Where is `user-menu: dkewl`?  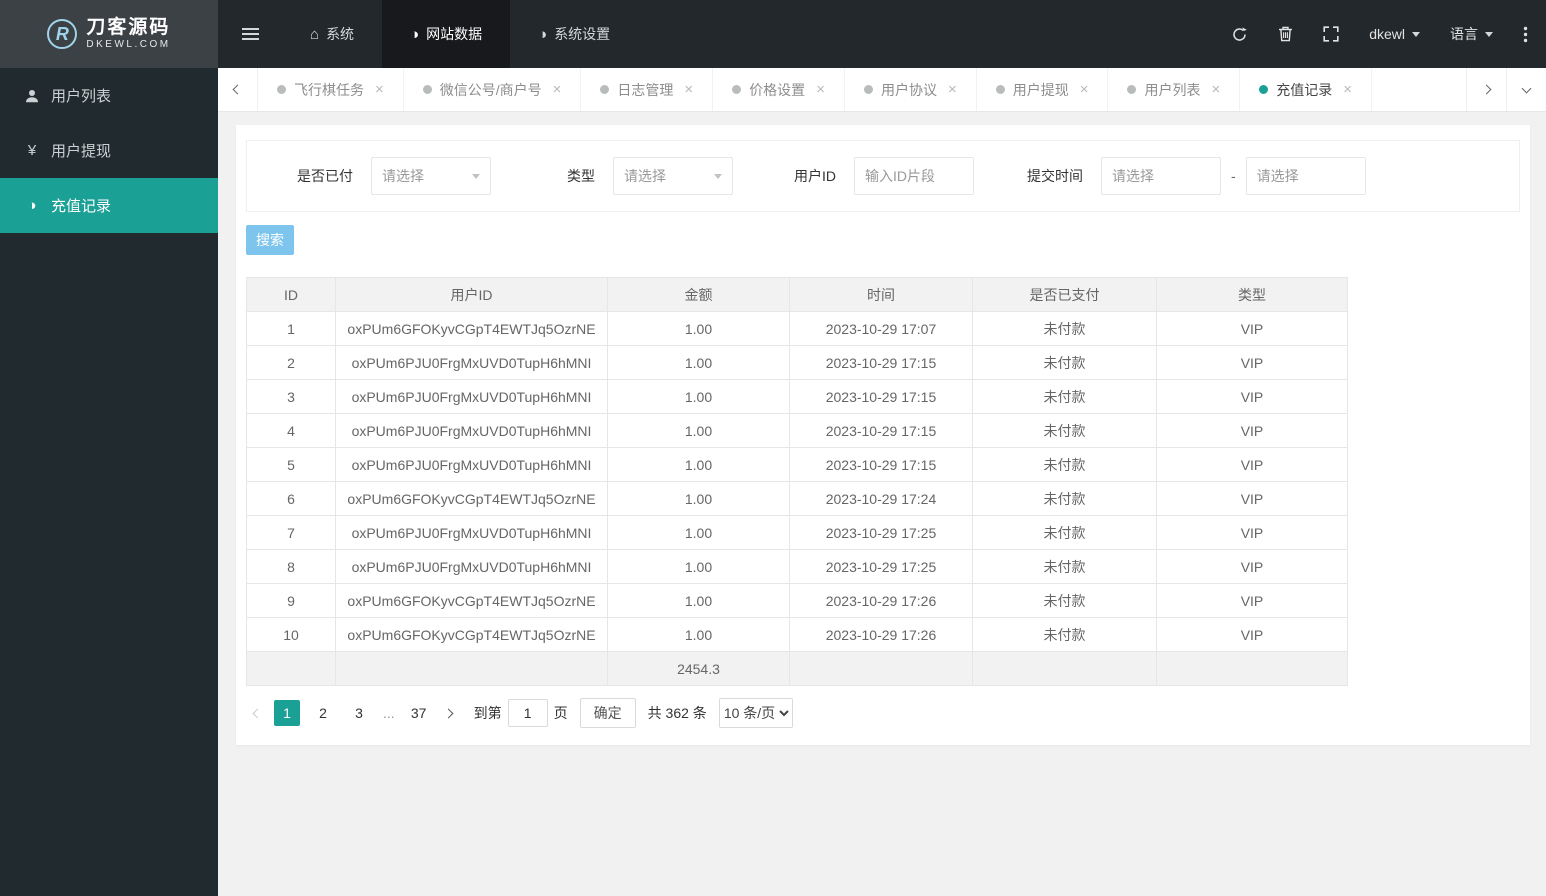
user-menu: dkewl is located at coordinates (1394, 34).